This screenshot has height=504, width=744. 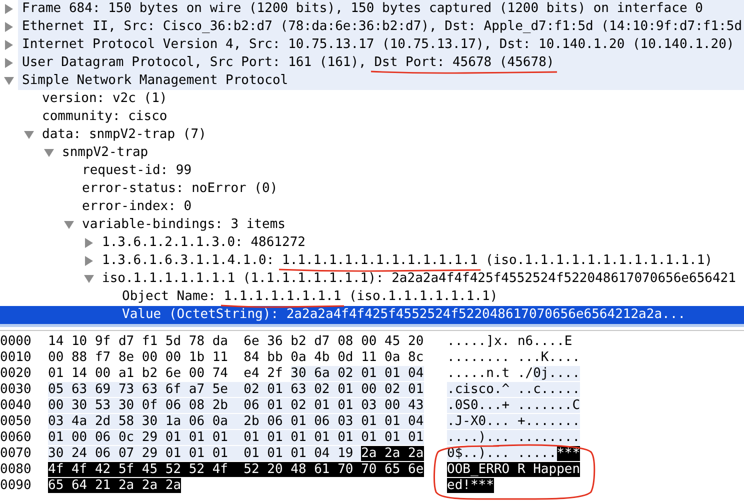 I want to click on tree-item: version: v2c (1), so click(x=372, y=99).